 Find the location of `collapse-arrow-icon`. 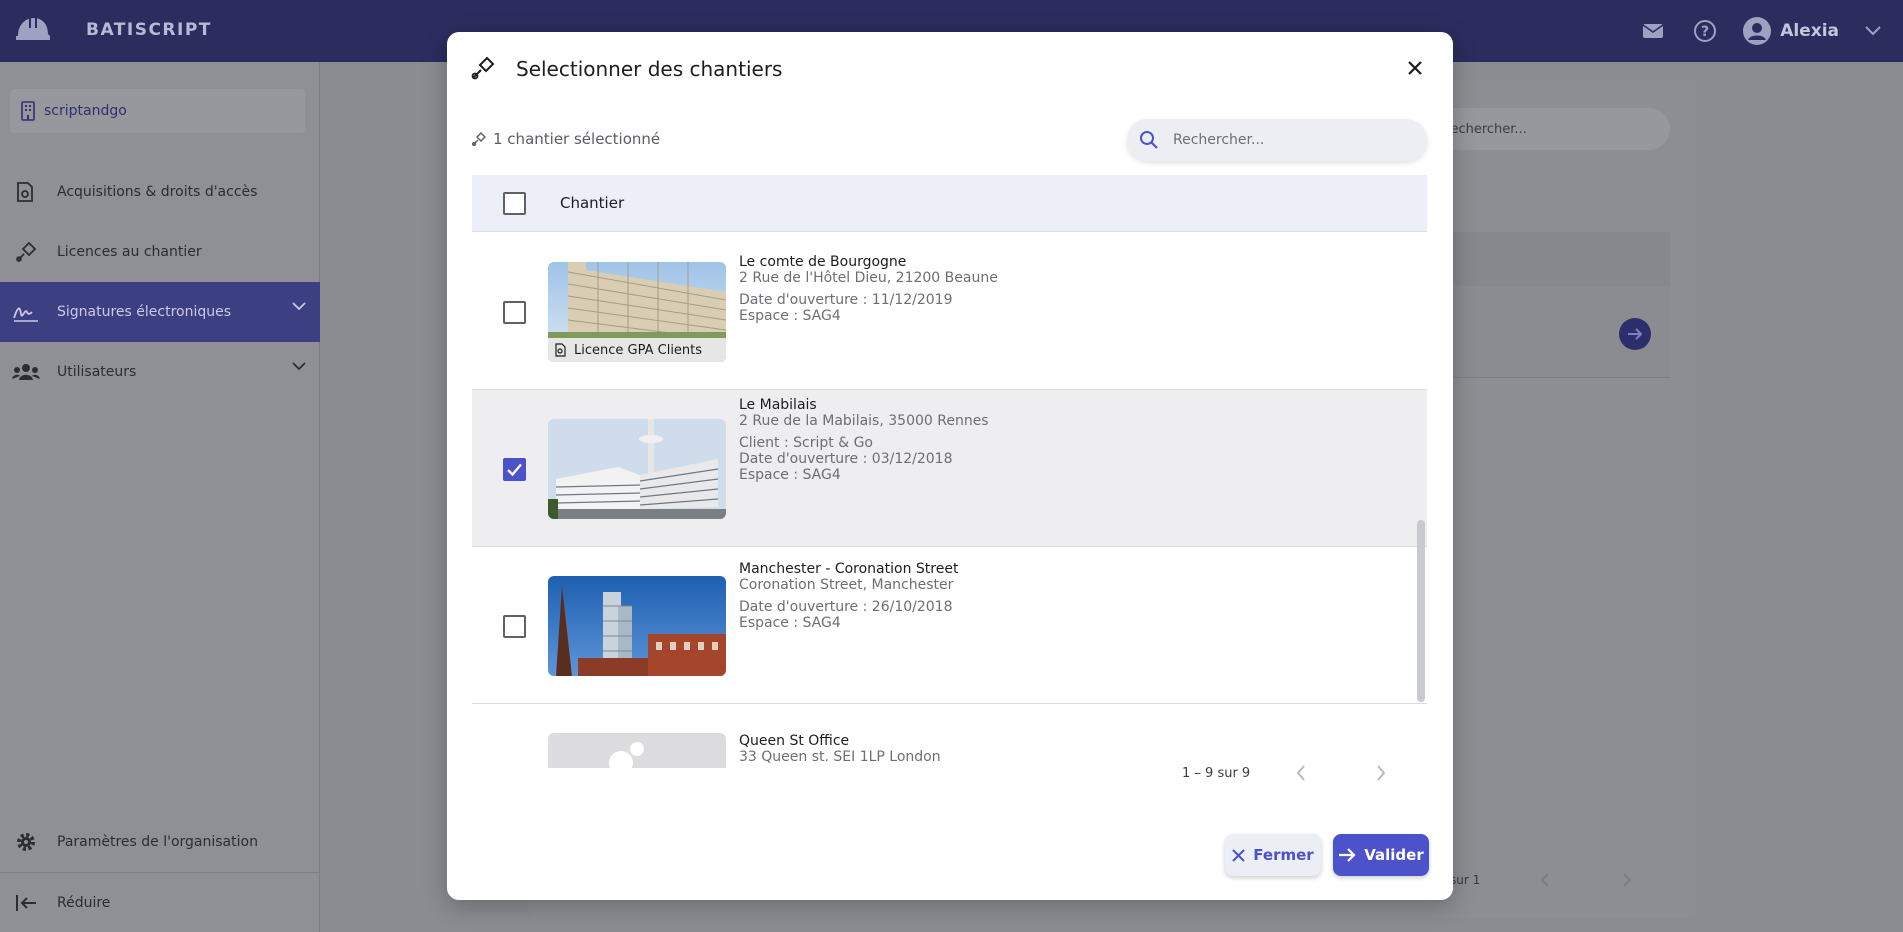

collapse-arrow-icon is located at coordinates (26, 903).